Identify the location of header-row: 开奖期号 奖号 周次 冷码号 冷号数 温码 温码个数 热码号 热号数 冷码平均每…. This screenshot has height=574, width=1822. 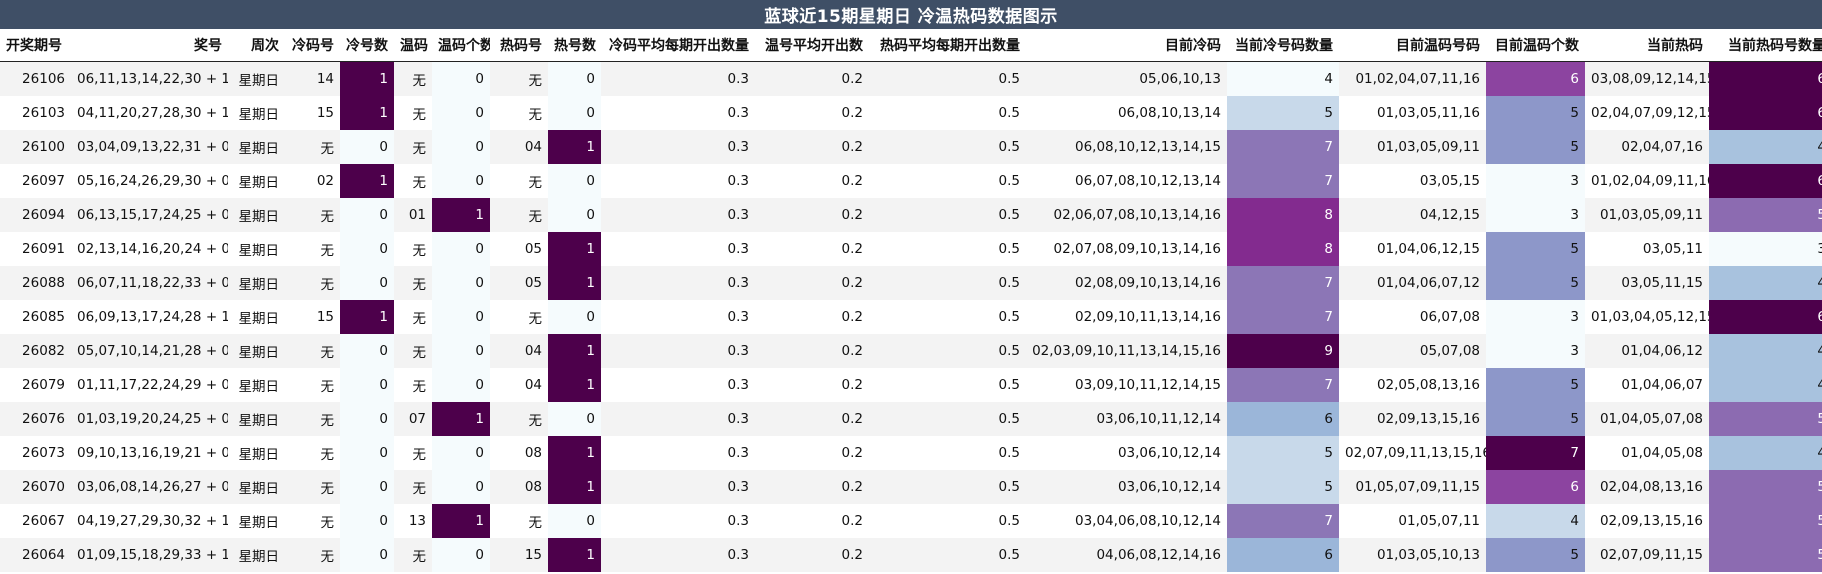
(911, 45).